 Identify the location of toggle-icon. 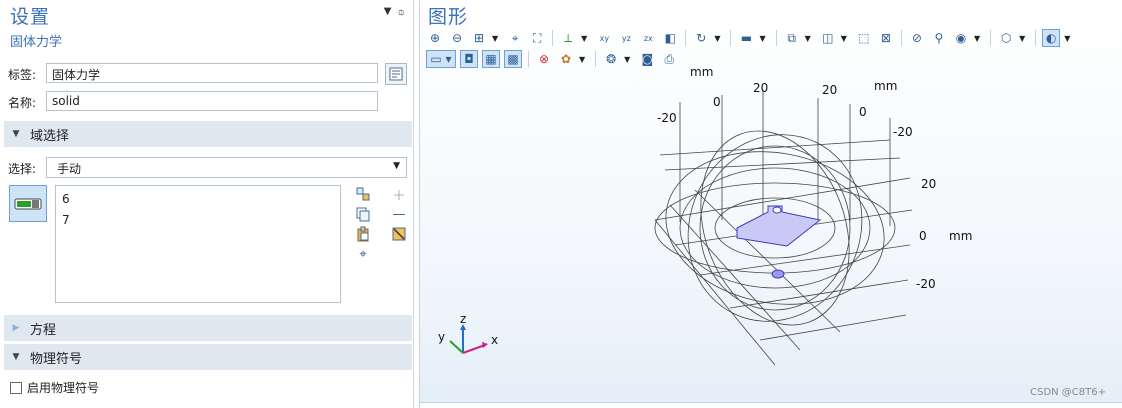
(28, 203).